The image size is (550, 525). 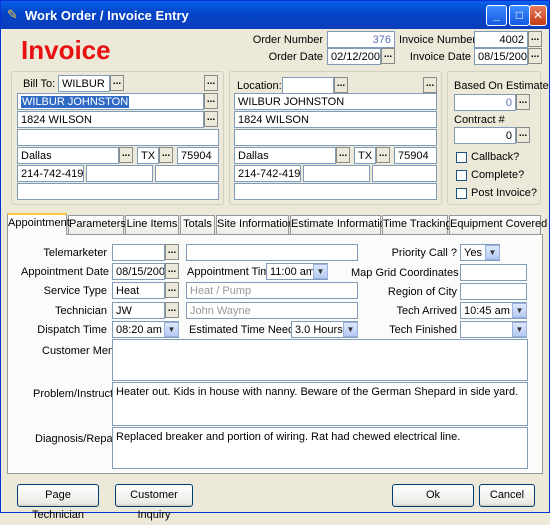 What do you see at coordinates (81, 311) in the screenshot?
I see `technician-label: Technician` at bounding box center [81, 311].